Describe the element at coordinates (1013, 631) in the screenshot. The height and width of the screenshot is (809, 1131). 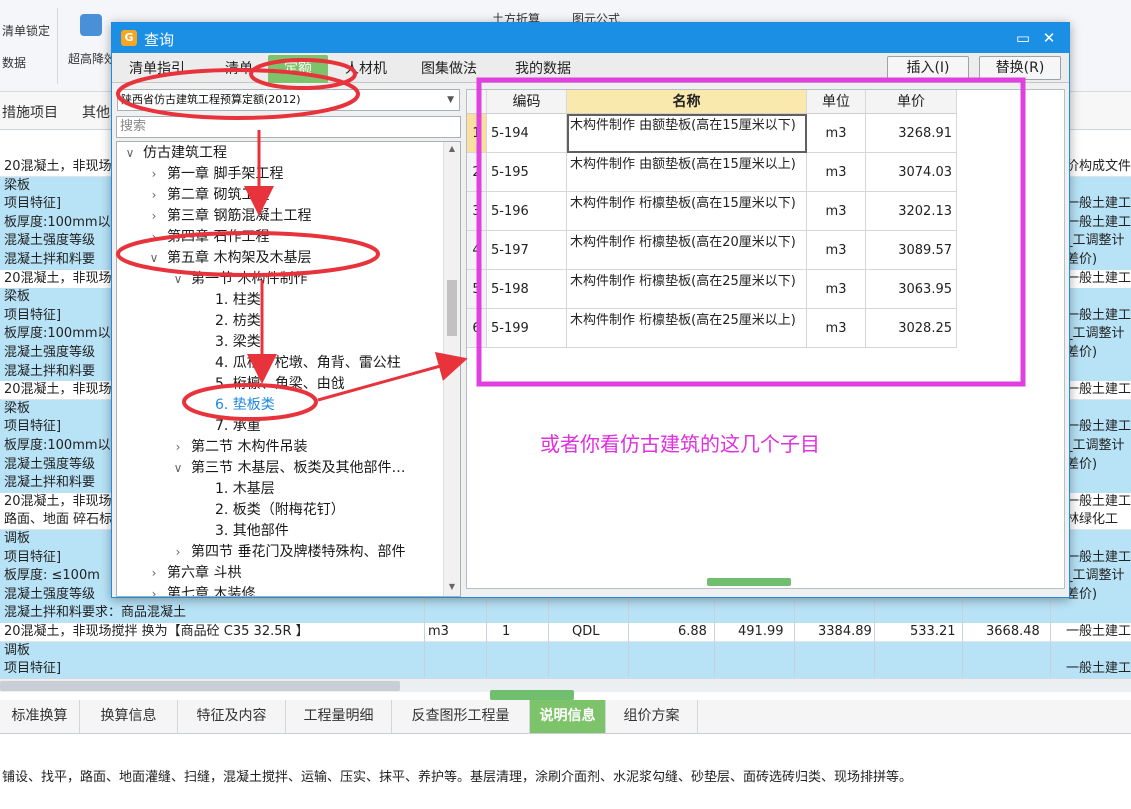
I see `row-cell-v5: 3668.48` at that location.